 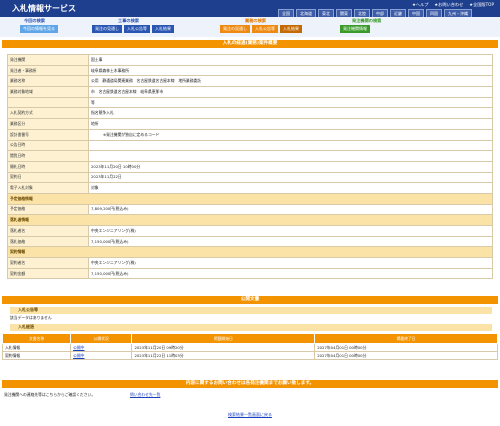 I want to click on agency-search-title: 発注機関の検索, so click(x=367, y=20).